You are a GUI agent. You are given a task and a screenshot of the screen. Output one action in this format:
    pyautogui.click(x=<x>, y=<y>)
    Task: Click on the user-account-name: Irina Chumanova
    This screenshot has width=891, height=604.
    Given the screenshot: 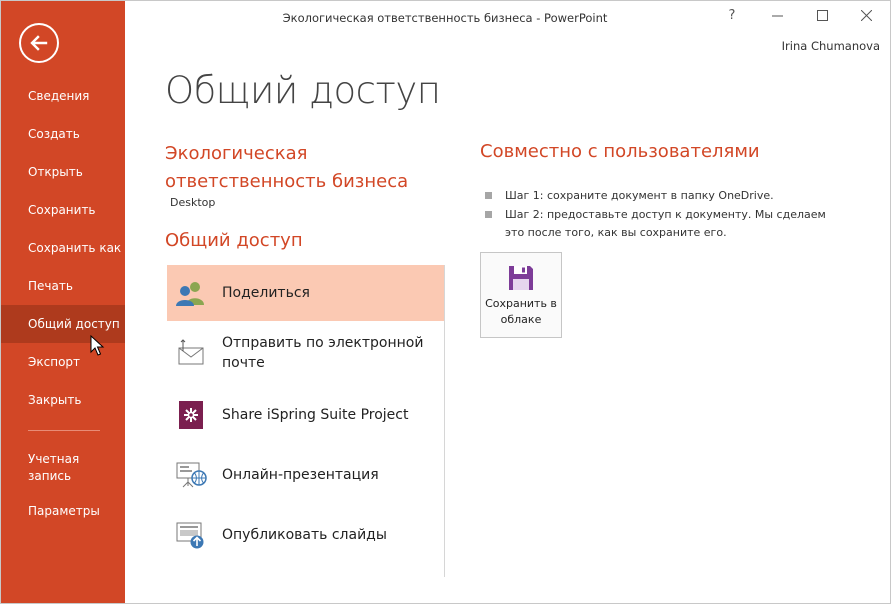 What is the action you would take?
    pyautogui.click(x=831, y=46)
    